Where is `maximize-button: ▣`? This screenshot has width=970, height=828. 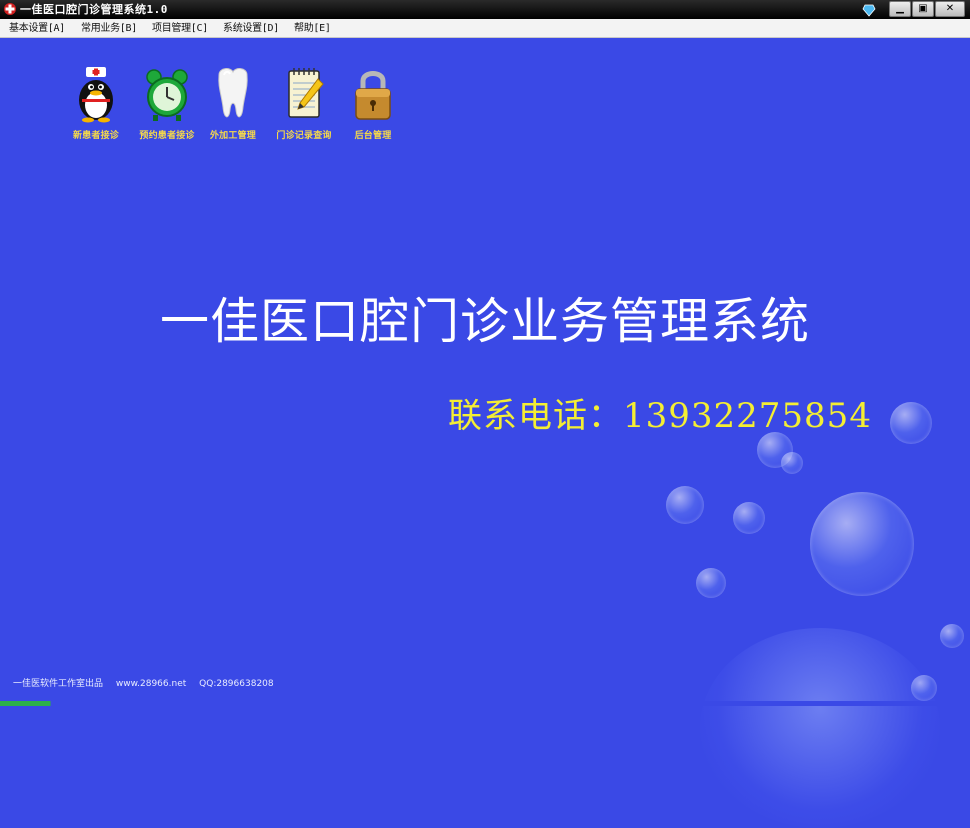 maximize-button: ▣ is located at coordinates (923, 9).